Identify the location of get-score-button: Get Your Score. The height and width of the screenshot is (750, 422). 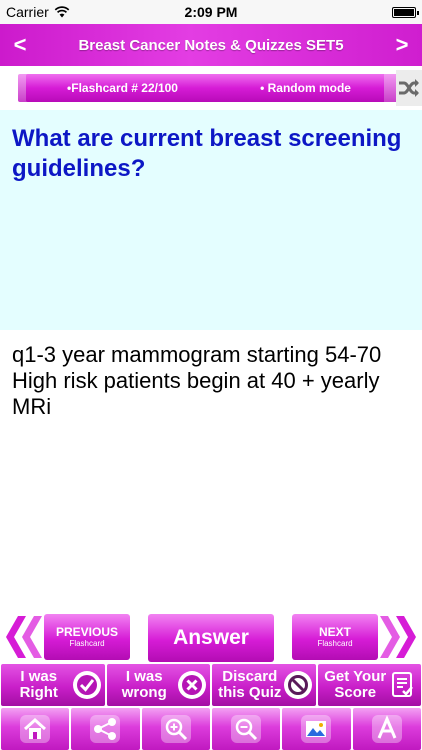
(369, 685).